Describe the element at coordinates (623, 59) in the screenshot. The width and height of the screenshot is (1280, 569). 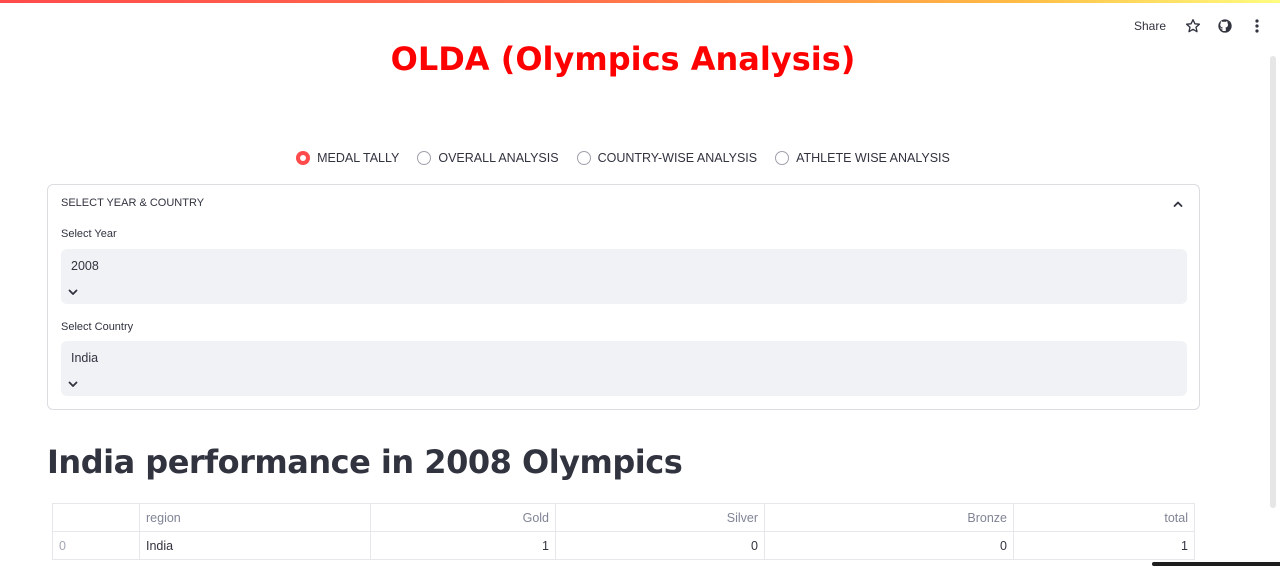
I see `page-title: OLDA (Olympics Analysis)` at that location.